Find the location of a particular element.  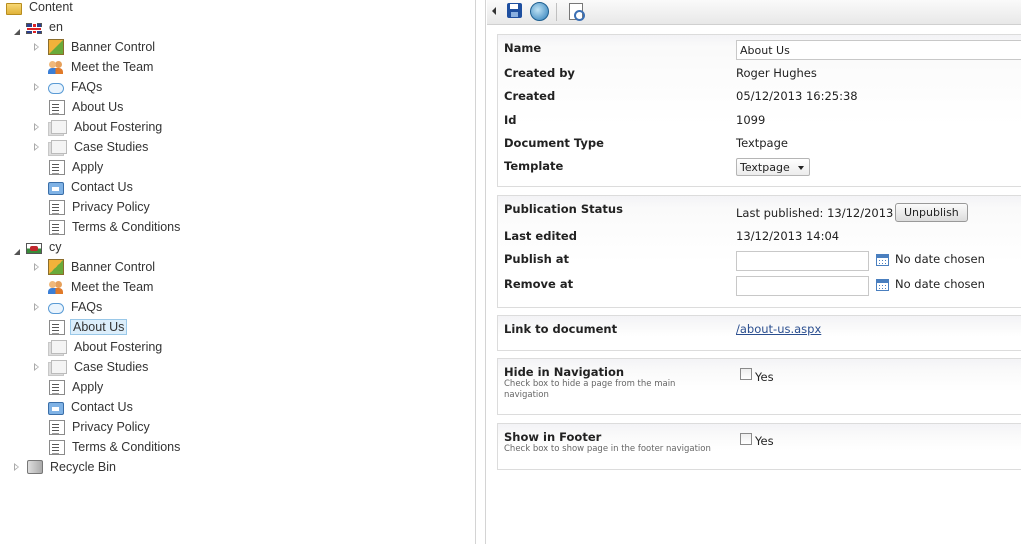

id-value: 1099 is located at coordinates (751, 120).